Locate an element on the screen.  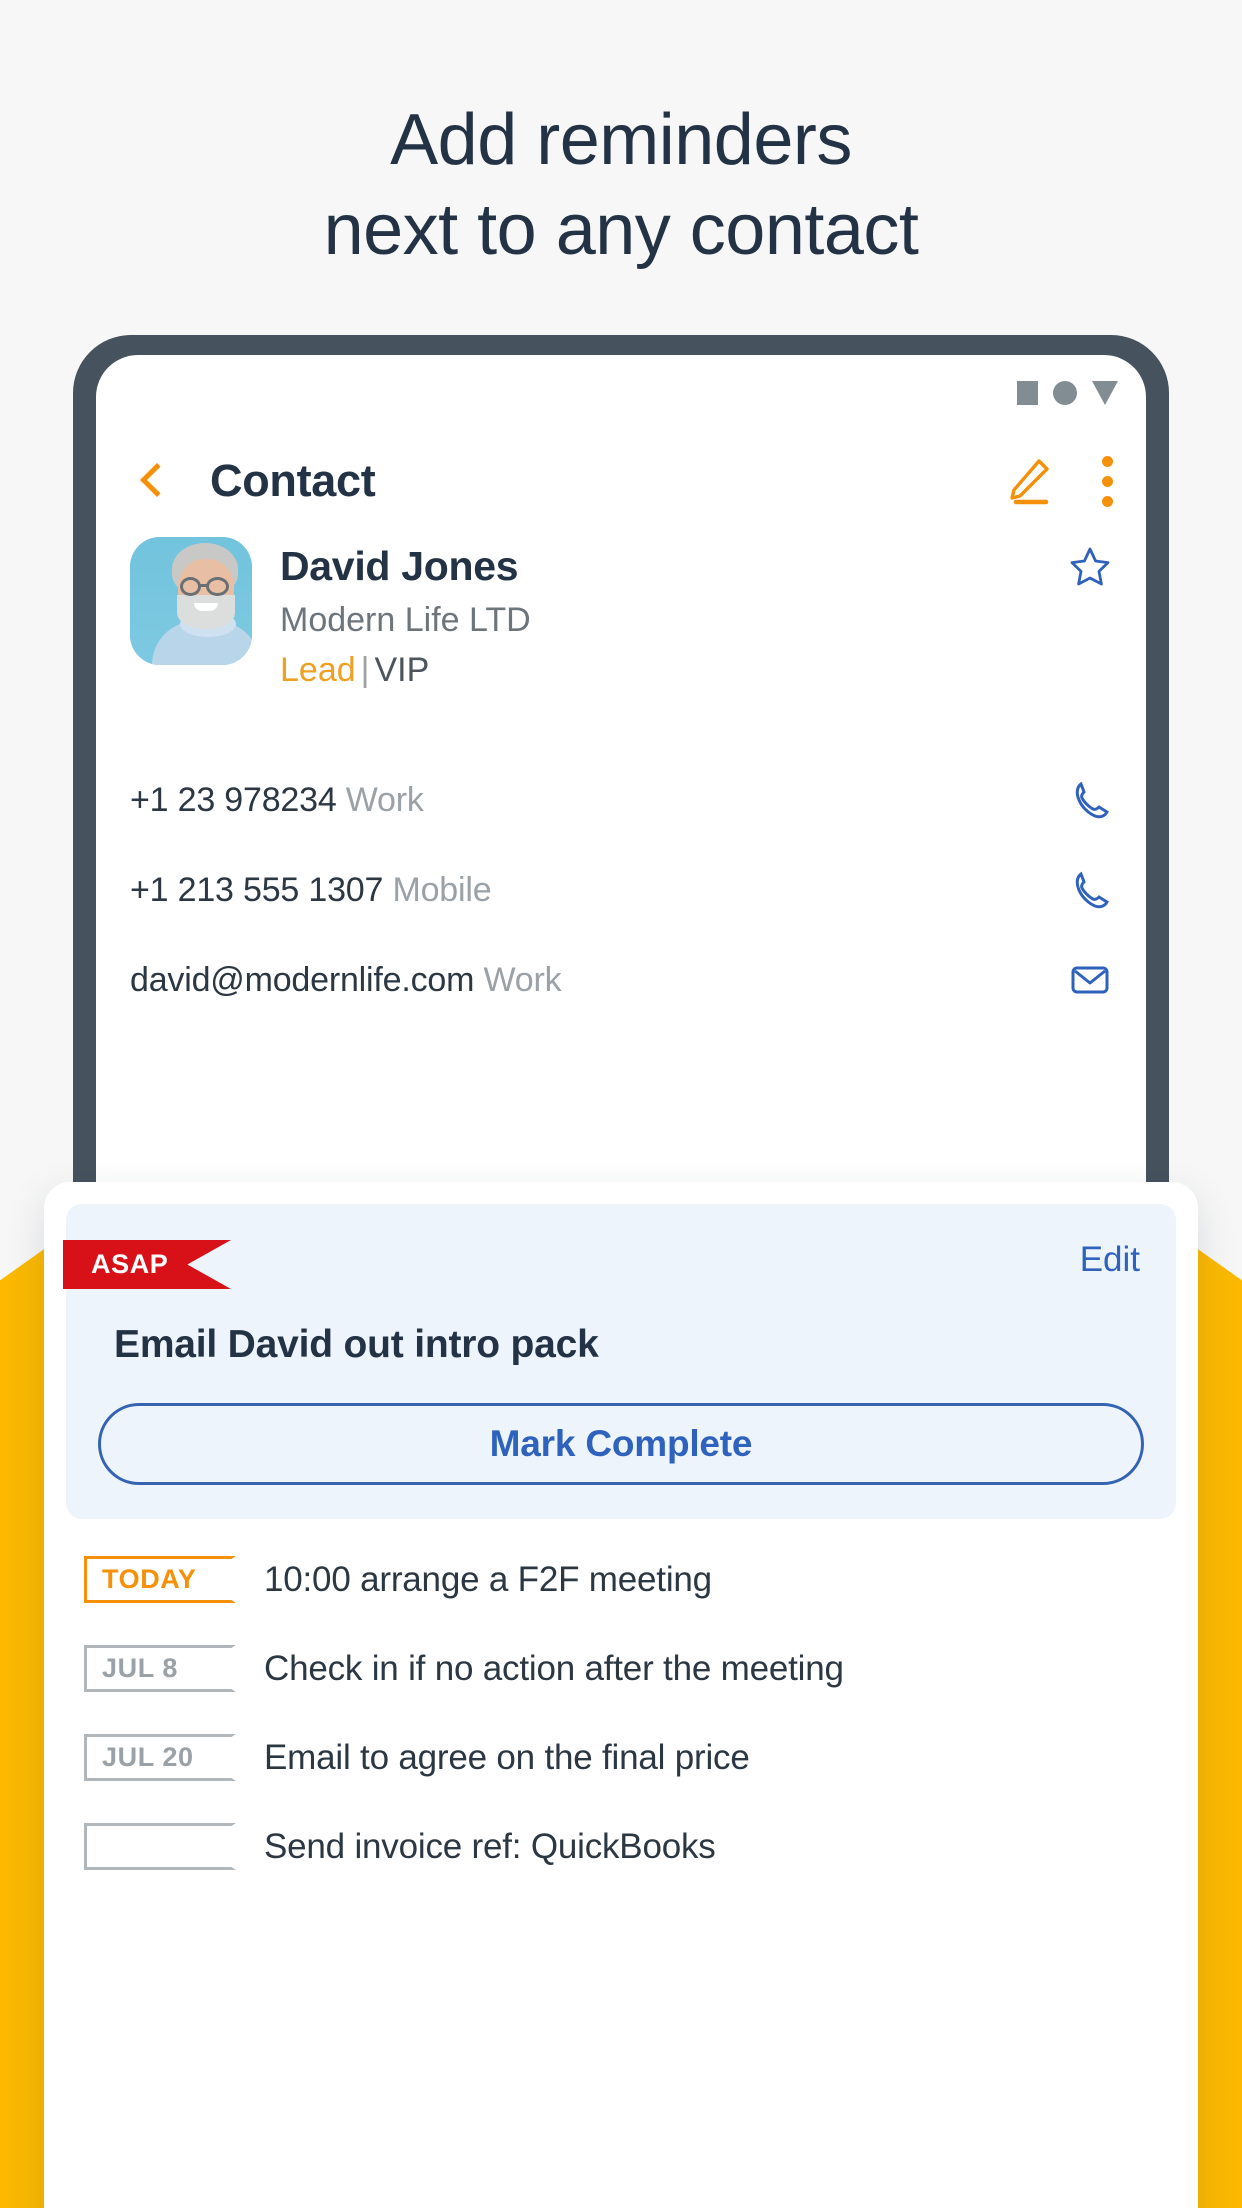
star-outline-icon is located at coordinates (1090, 567).